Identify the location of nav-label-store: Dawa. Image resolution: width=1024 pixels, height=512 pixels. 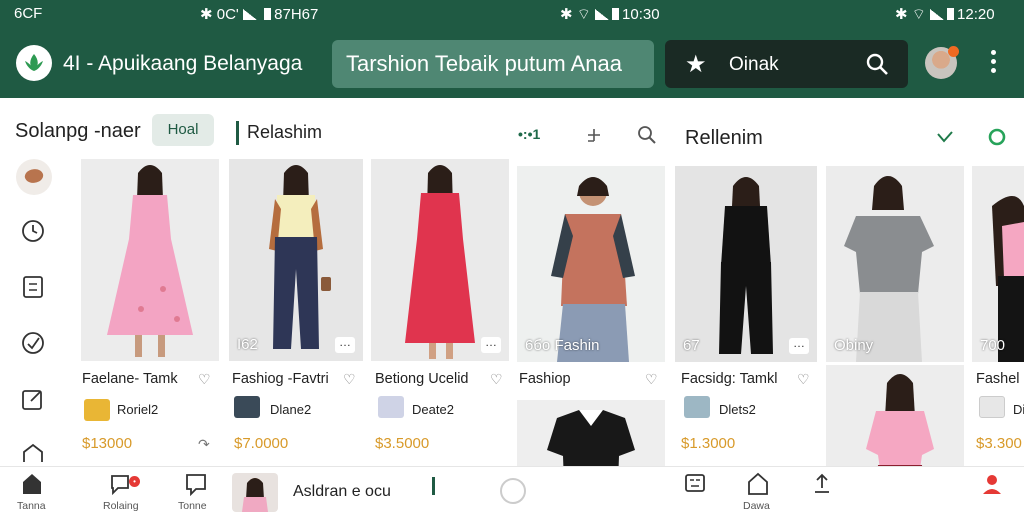
(756, 506).